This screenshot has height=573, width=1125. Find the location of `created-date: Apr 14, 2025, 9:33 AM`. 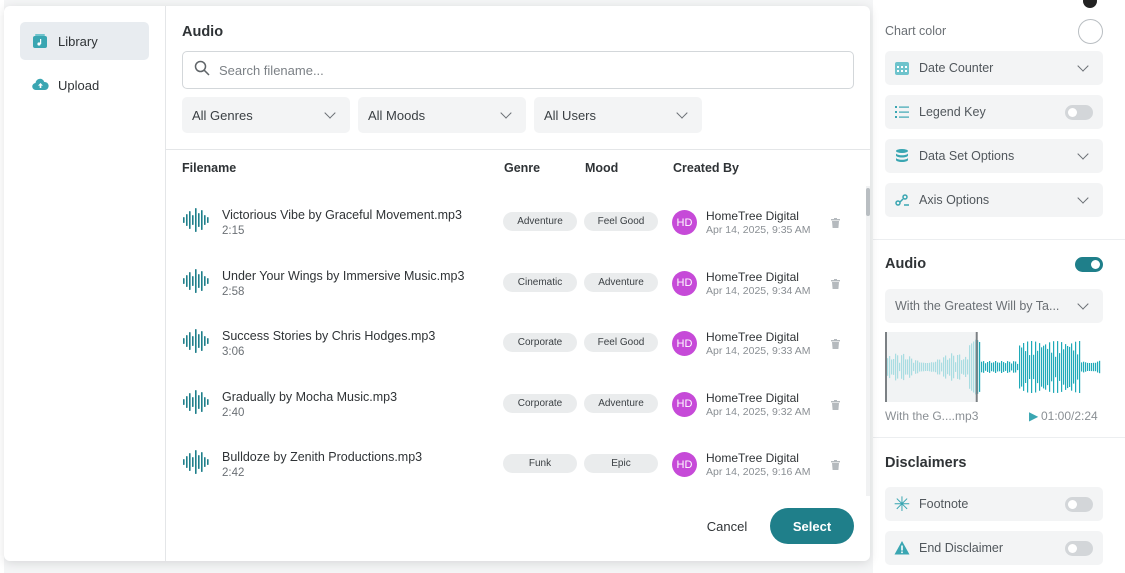

created-date: Apr 14, 2025, 9:33 AM is located at coordinates (758, 351).